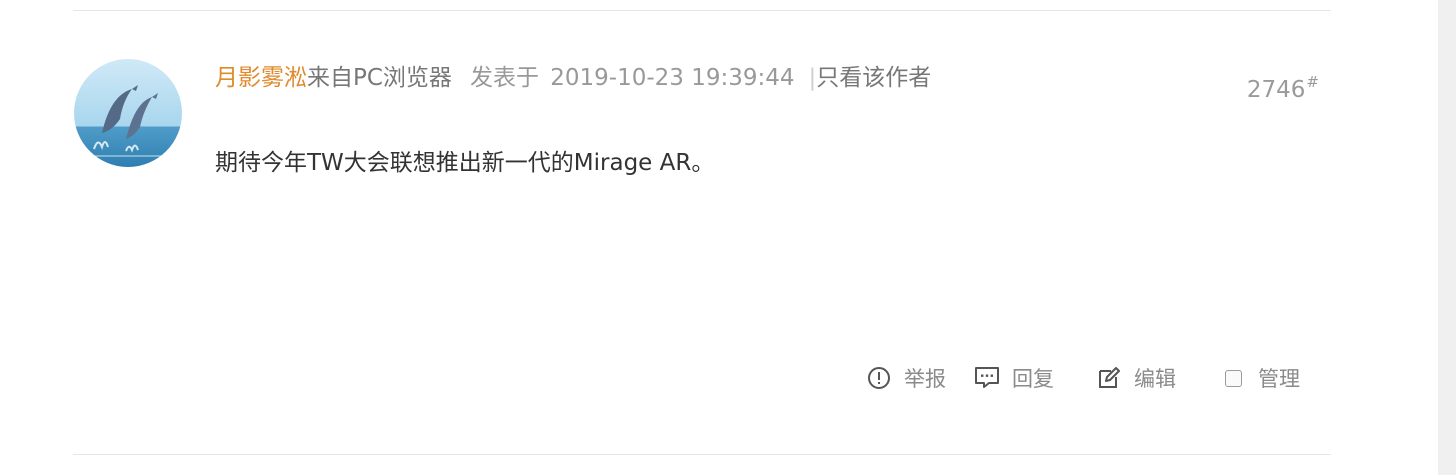 The height and width of the screenshot is (475, 1456). Describe the element at coordinates (465, 163) in the screenshot. I see `post-content: 期待今年TW大会联想推出新一代的Mirage AR。` at that location.